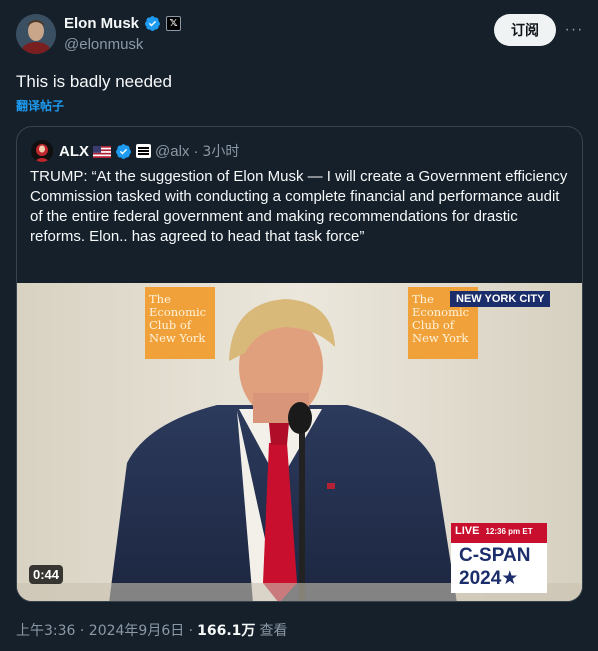 This screenshot has height=651, width=598. What do you see at coordinates (74, 151) in the screenshot?
I see `quote-display-name: ALX` at bounding box center [74, 151].